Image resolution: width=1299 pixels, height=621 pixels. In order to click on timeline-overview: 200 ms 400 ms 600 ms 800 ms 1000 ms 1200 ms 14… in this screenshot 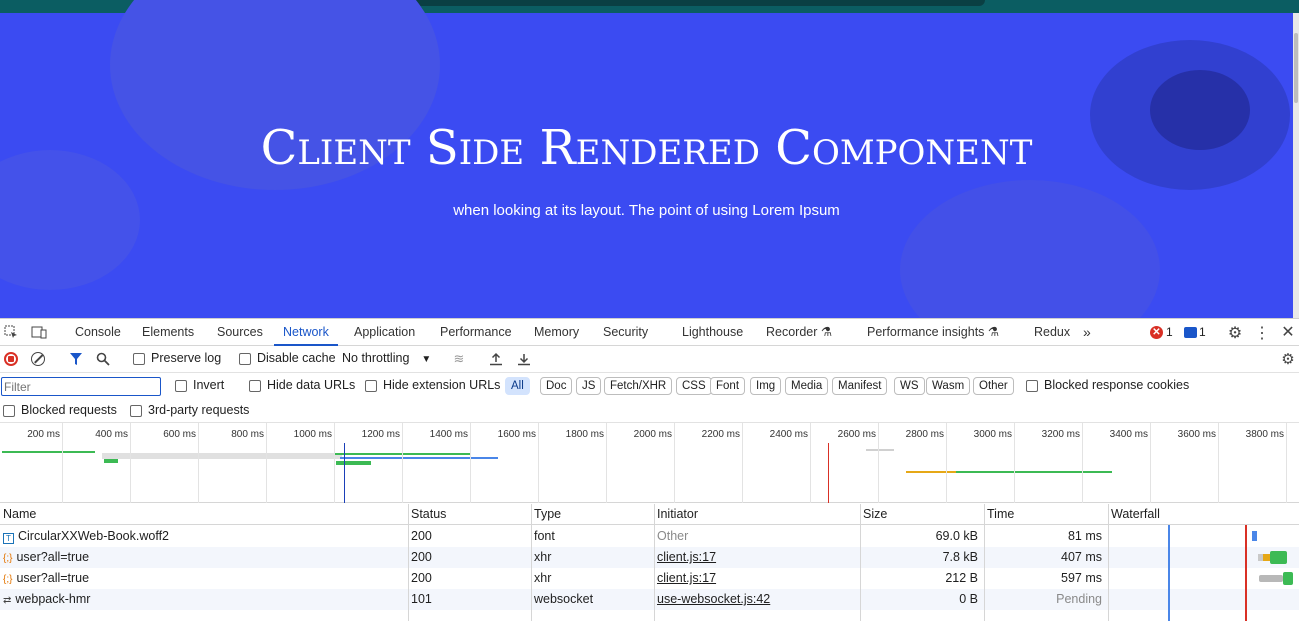, I will do `click(649, 463)`.